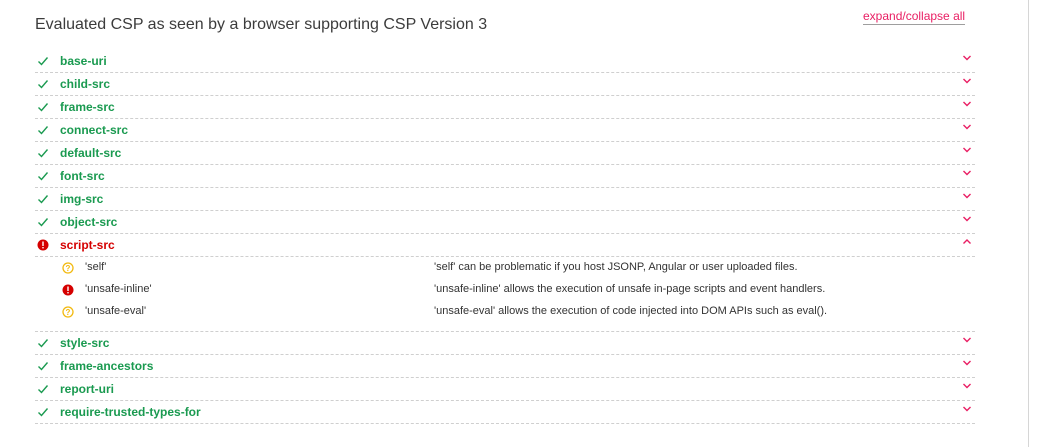 The height and width of the screenshot is (447, 1039). I want to click on directive-row: frame-src, so click(505, 107).